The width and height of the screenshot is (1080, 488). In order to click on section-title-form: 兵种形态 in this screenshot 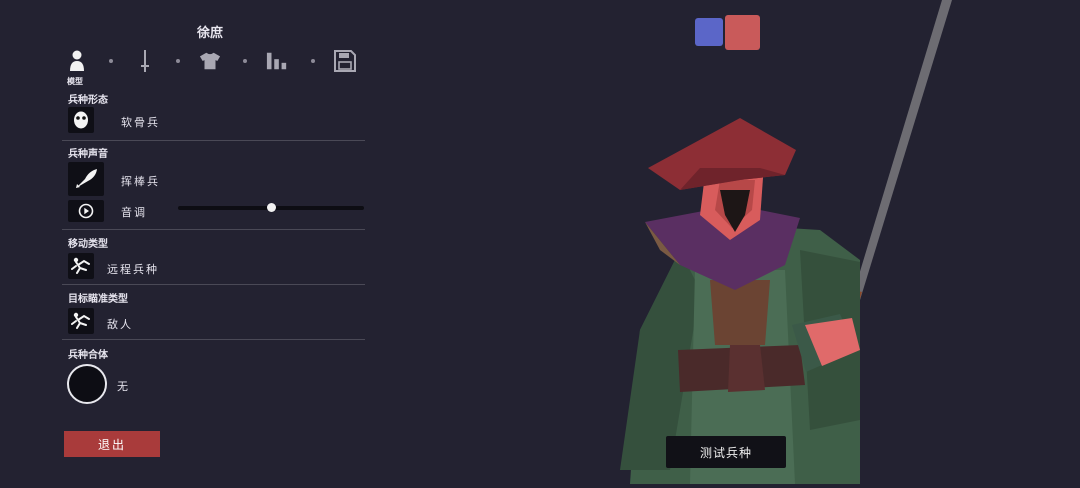, I will do `click(88, 100)`.